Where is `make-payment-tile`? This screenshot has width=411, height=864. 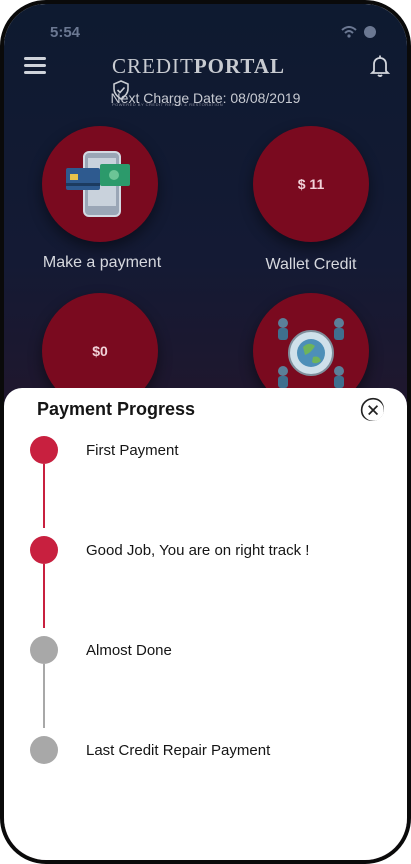
make-payment-tile is located at coordinates (100, 184).